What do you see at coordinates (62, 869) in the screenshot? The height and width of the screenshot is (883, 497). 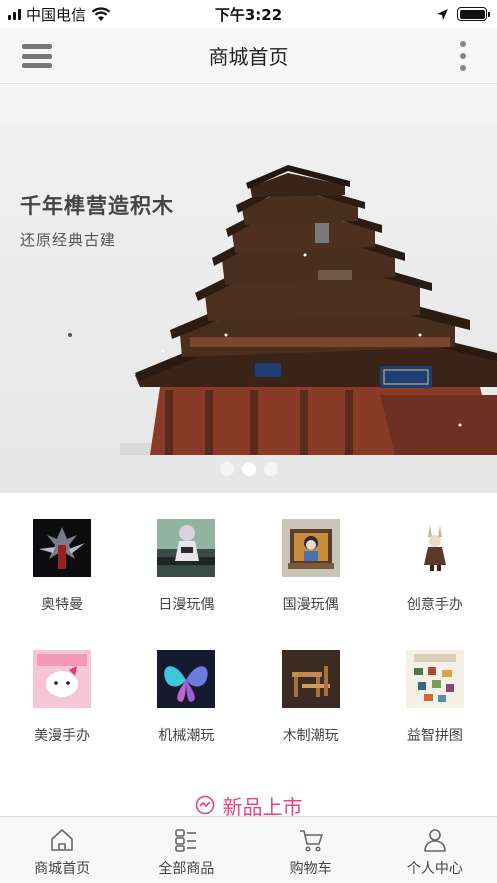 I see `tab-label: 商城首页` at bounding box center [62, 869].